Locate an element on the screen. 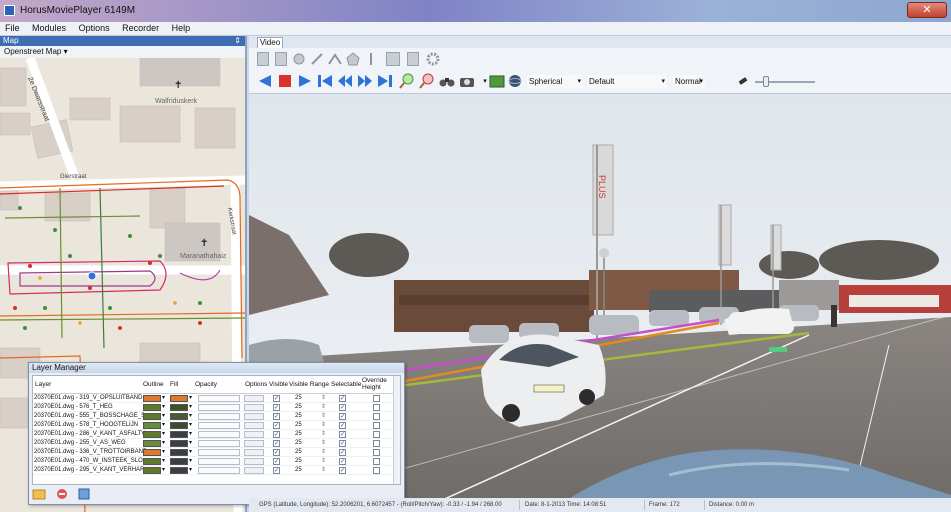  menu-options: Options is located at coordinates (94, 28).